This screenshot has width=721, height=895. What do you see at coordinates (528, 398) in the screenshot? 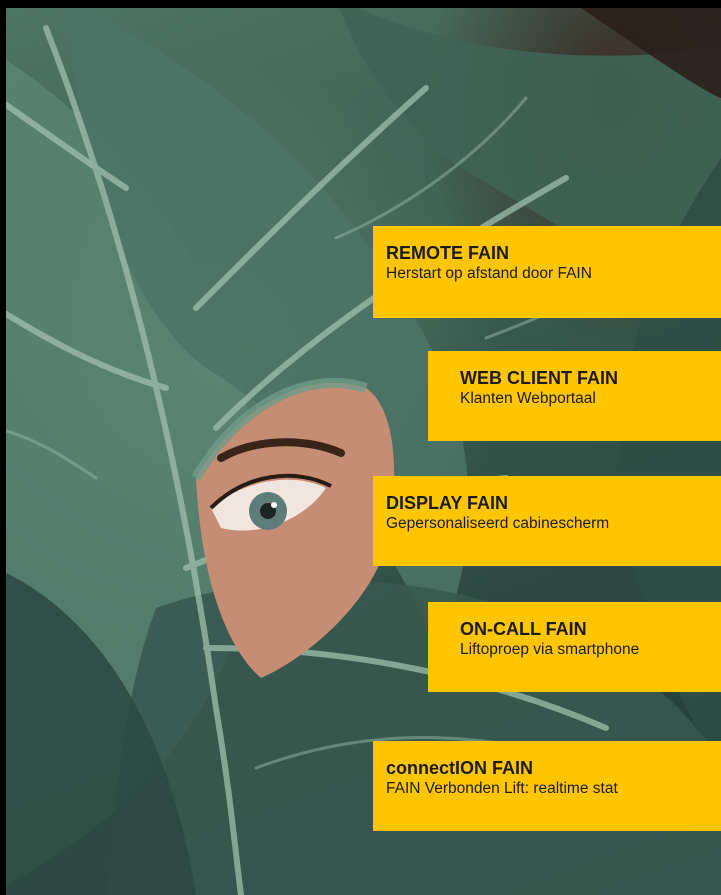
I see `card-subtitle: Klanten Webportaal` at bounding box center [528, 398].